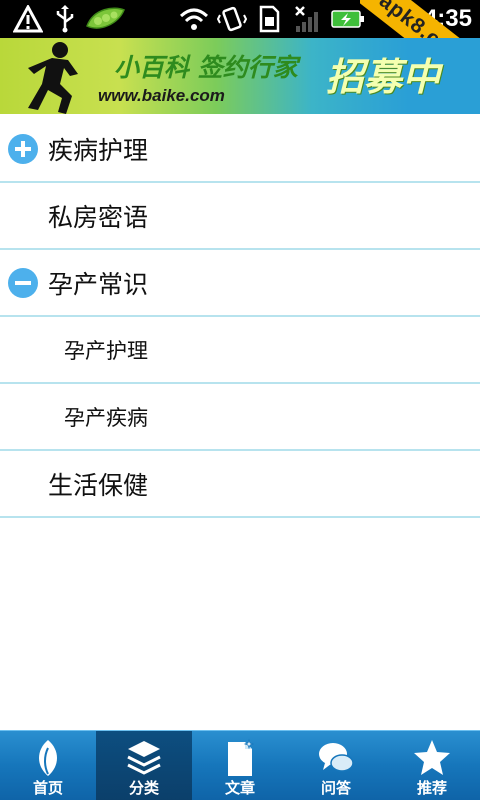 This screenshot has height=800, width=480. What do you see at coordinates (240, 417) in the screenshot?
I see `list-item: 孕产疾病` at bounding box center [240, 417].